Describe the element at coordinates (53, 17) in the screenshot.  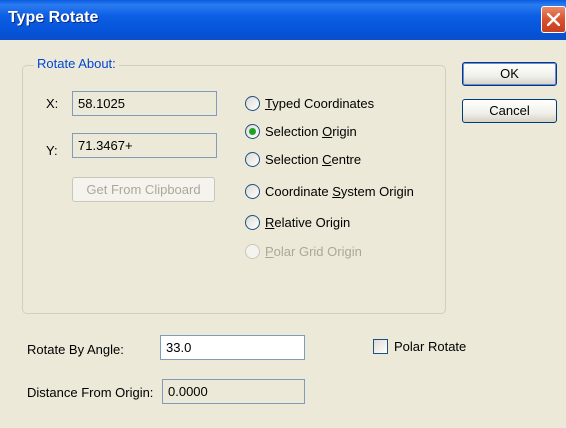
I see `window-title: Type Rotate` at that location.